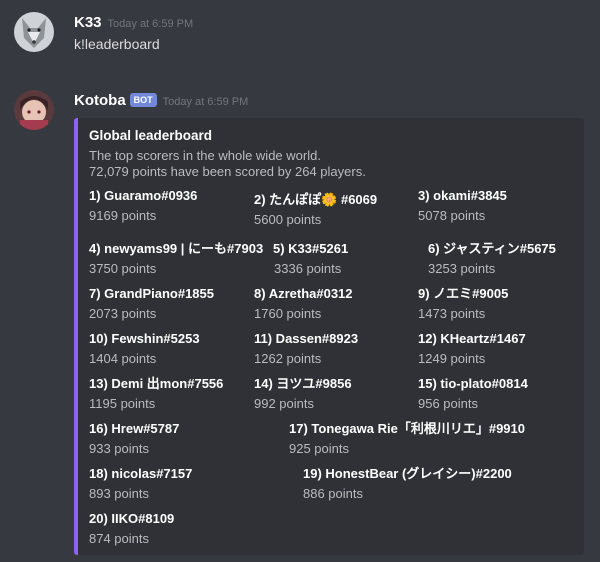 The height and width of the screenshot is (562, 600). Describe the element at coordinates (122, 403) in the screenshot. I see `field-value: 1195 points` at that location.